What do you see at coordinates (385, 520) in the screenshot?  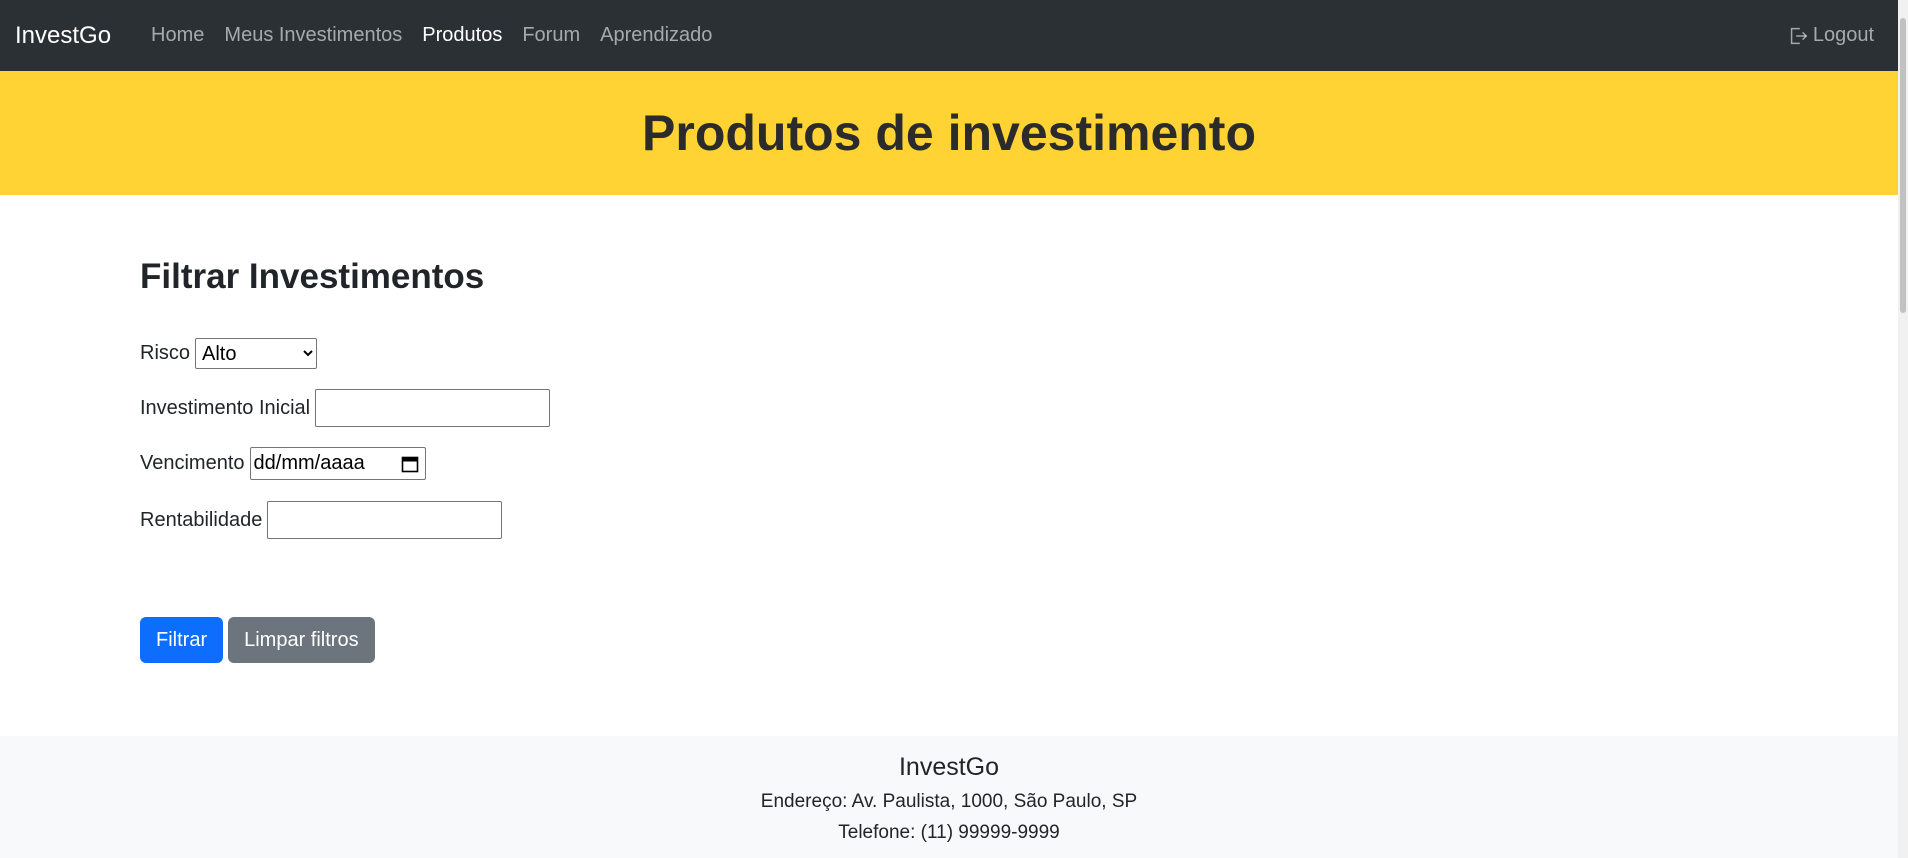 I see `rentabilidade-input` at bounding box center [385, 520].